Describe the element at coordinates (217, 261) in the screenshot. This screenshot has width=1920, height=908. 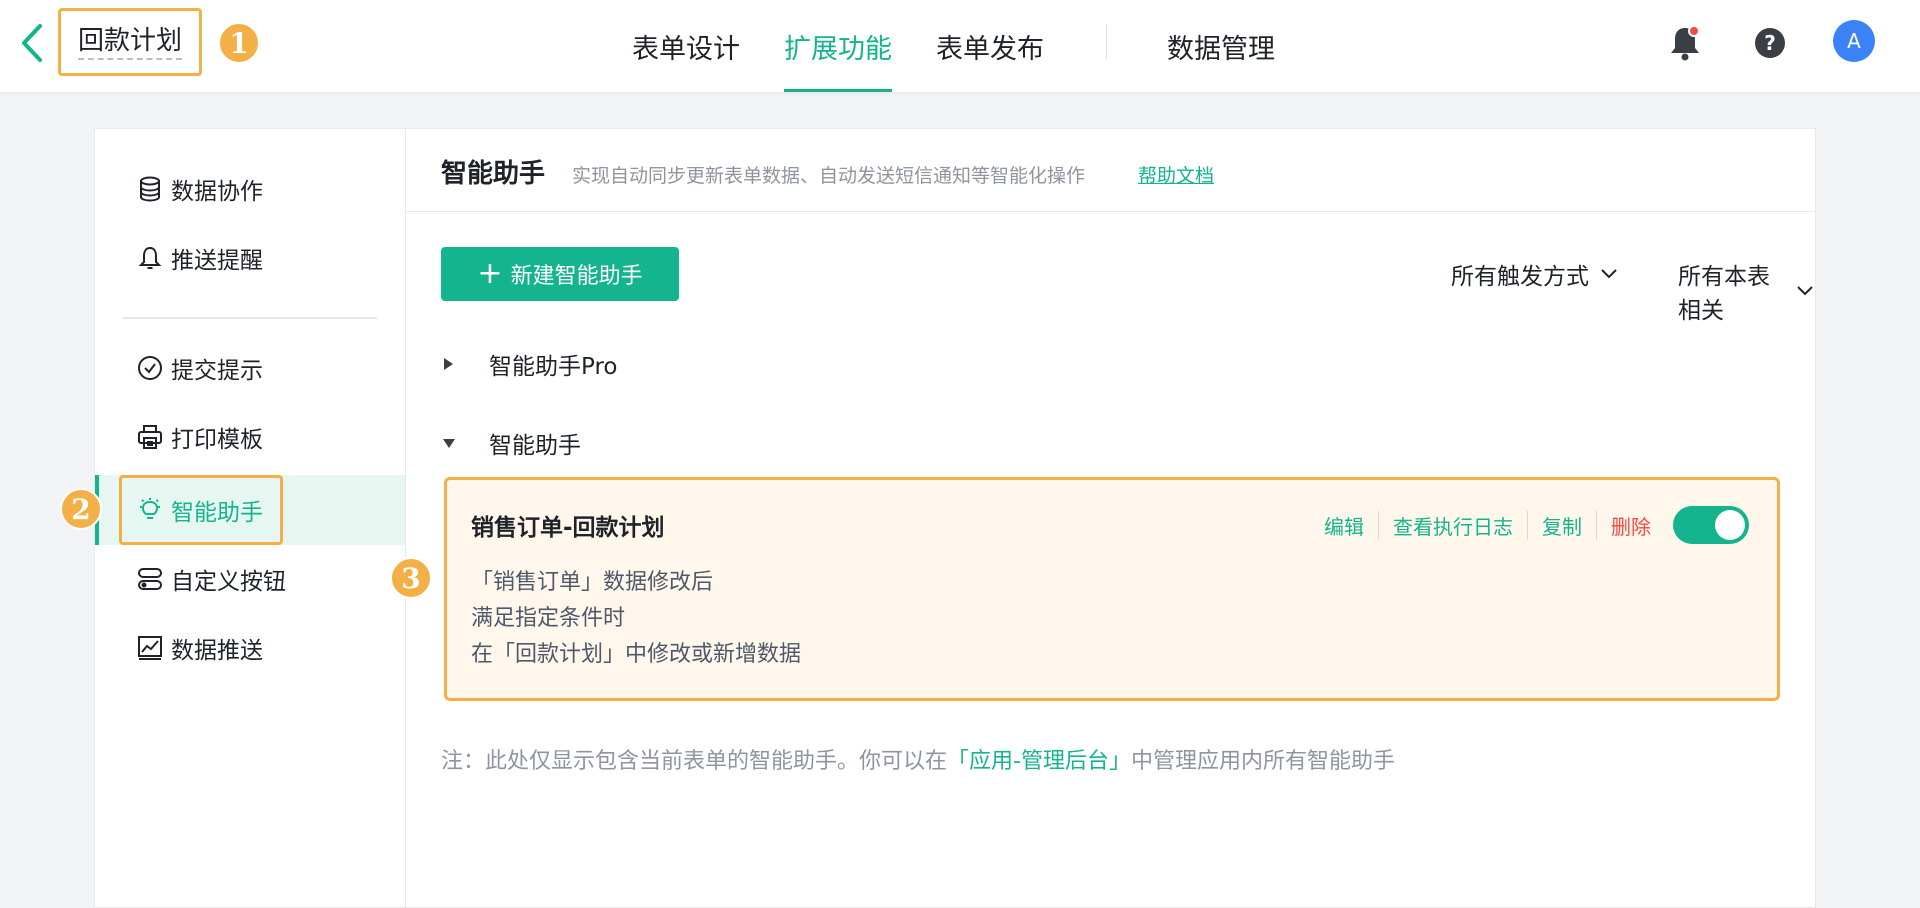
I see `sidebar-item-label: 推送提醒` at that location.